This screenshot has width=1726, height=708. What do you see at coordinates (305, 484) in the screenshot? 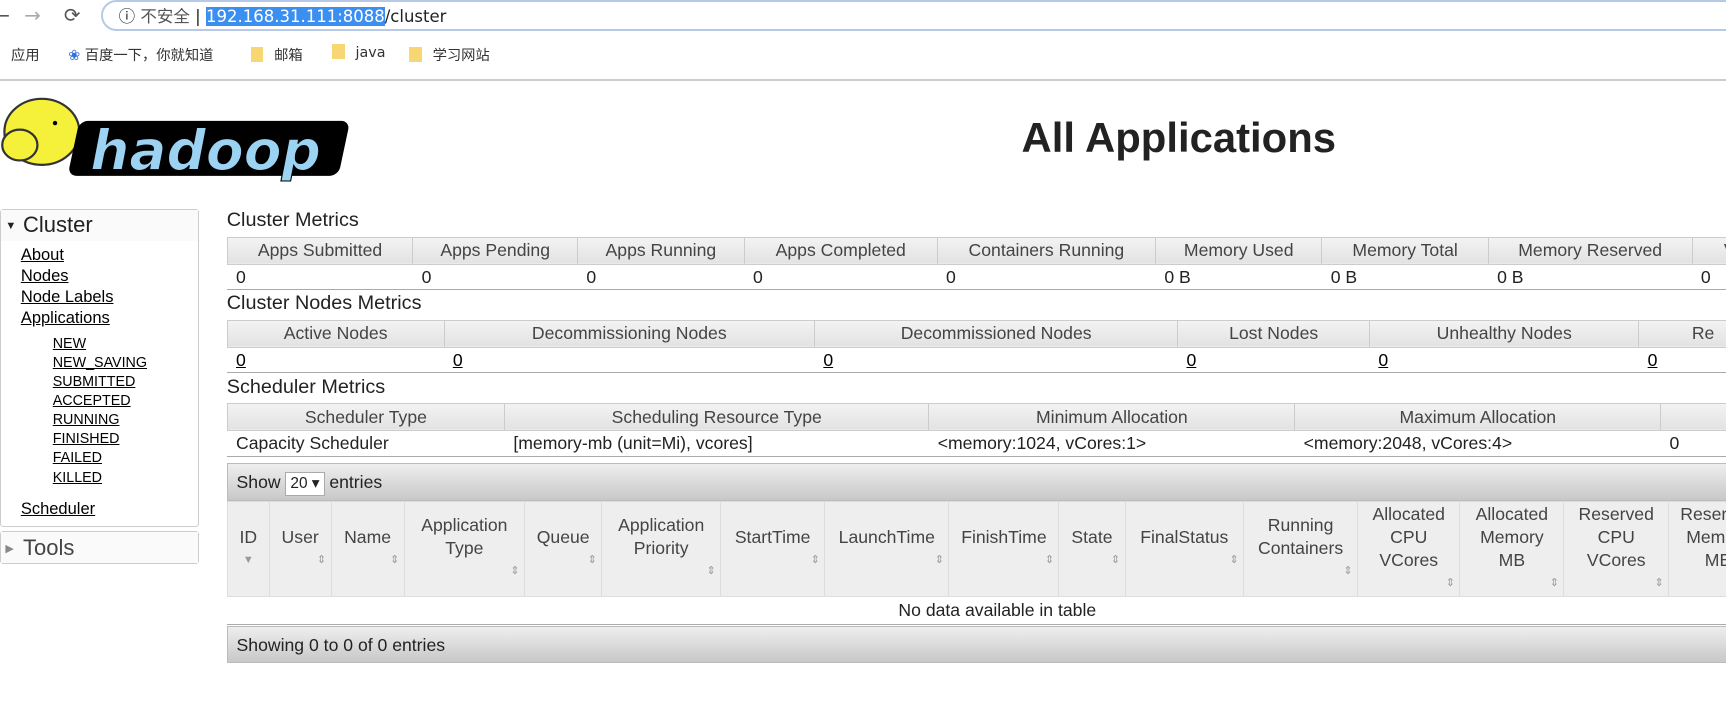
I see `entries-select: 20 ▾` at bounding box center [305, 484].